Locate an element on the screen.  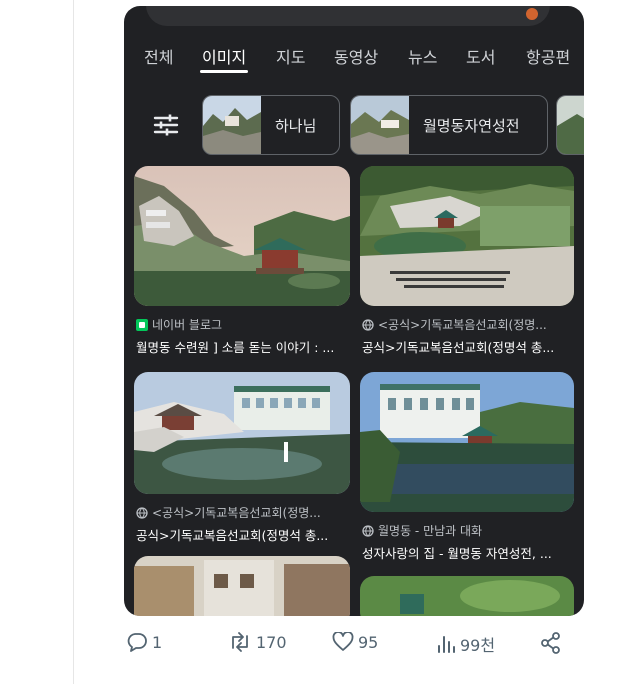
views-button: 99천 is located at coordinates (465, 644).